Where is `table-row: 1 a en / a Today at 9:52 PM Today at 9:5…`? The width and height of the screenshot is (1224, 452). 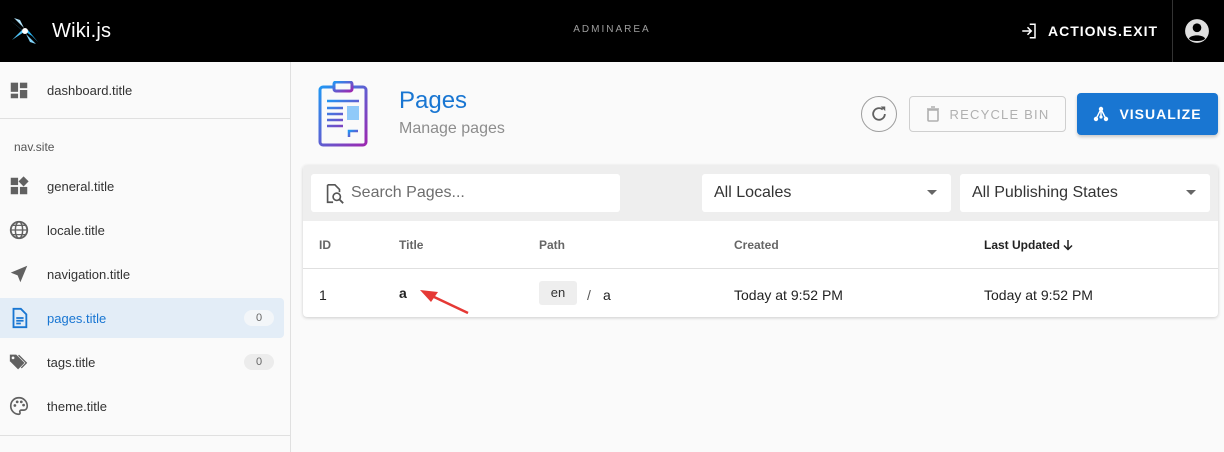
table-row: 1 a en / a Today at 9:52 PM Today at 9:5… is located at coordinates (760, 293).